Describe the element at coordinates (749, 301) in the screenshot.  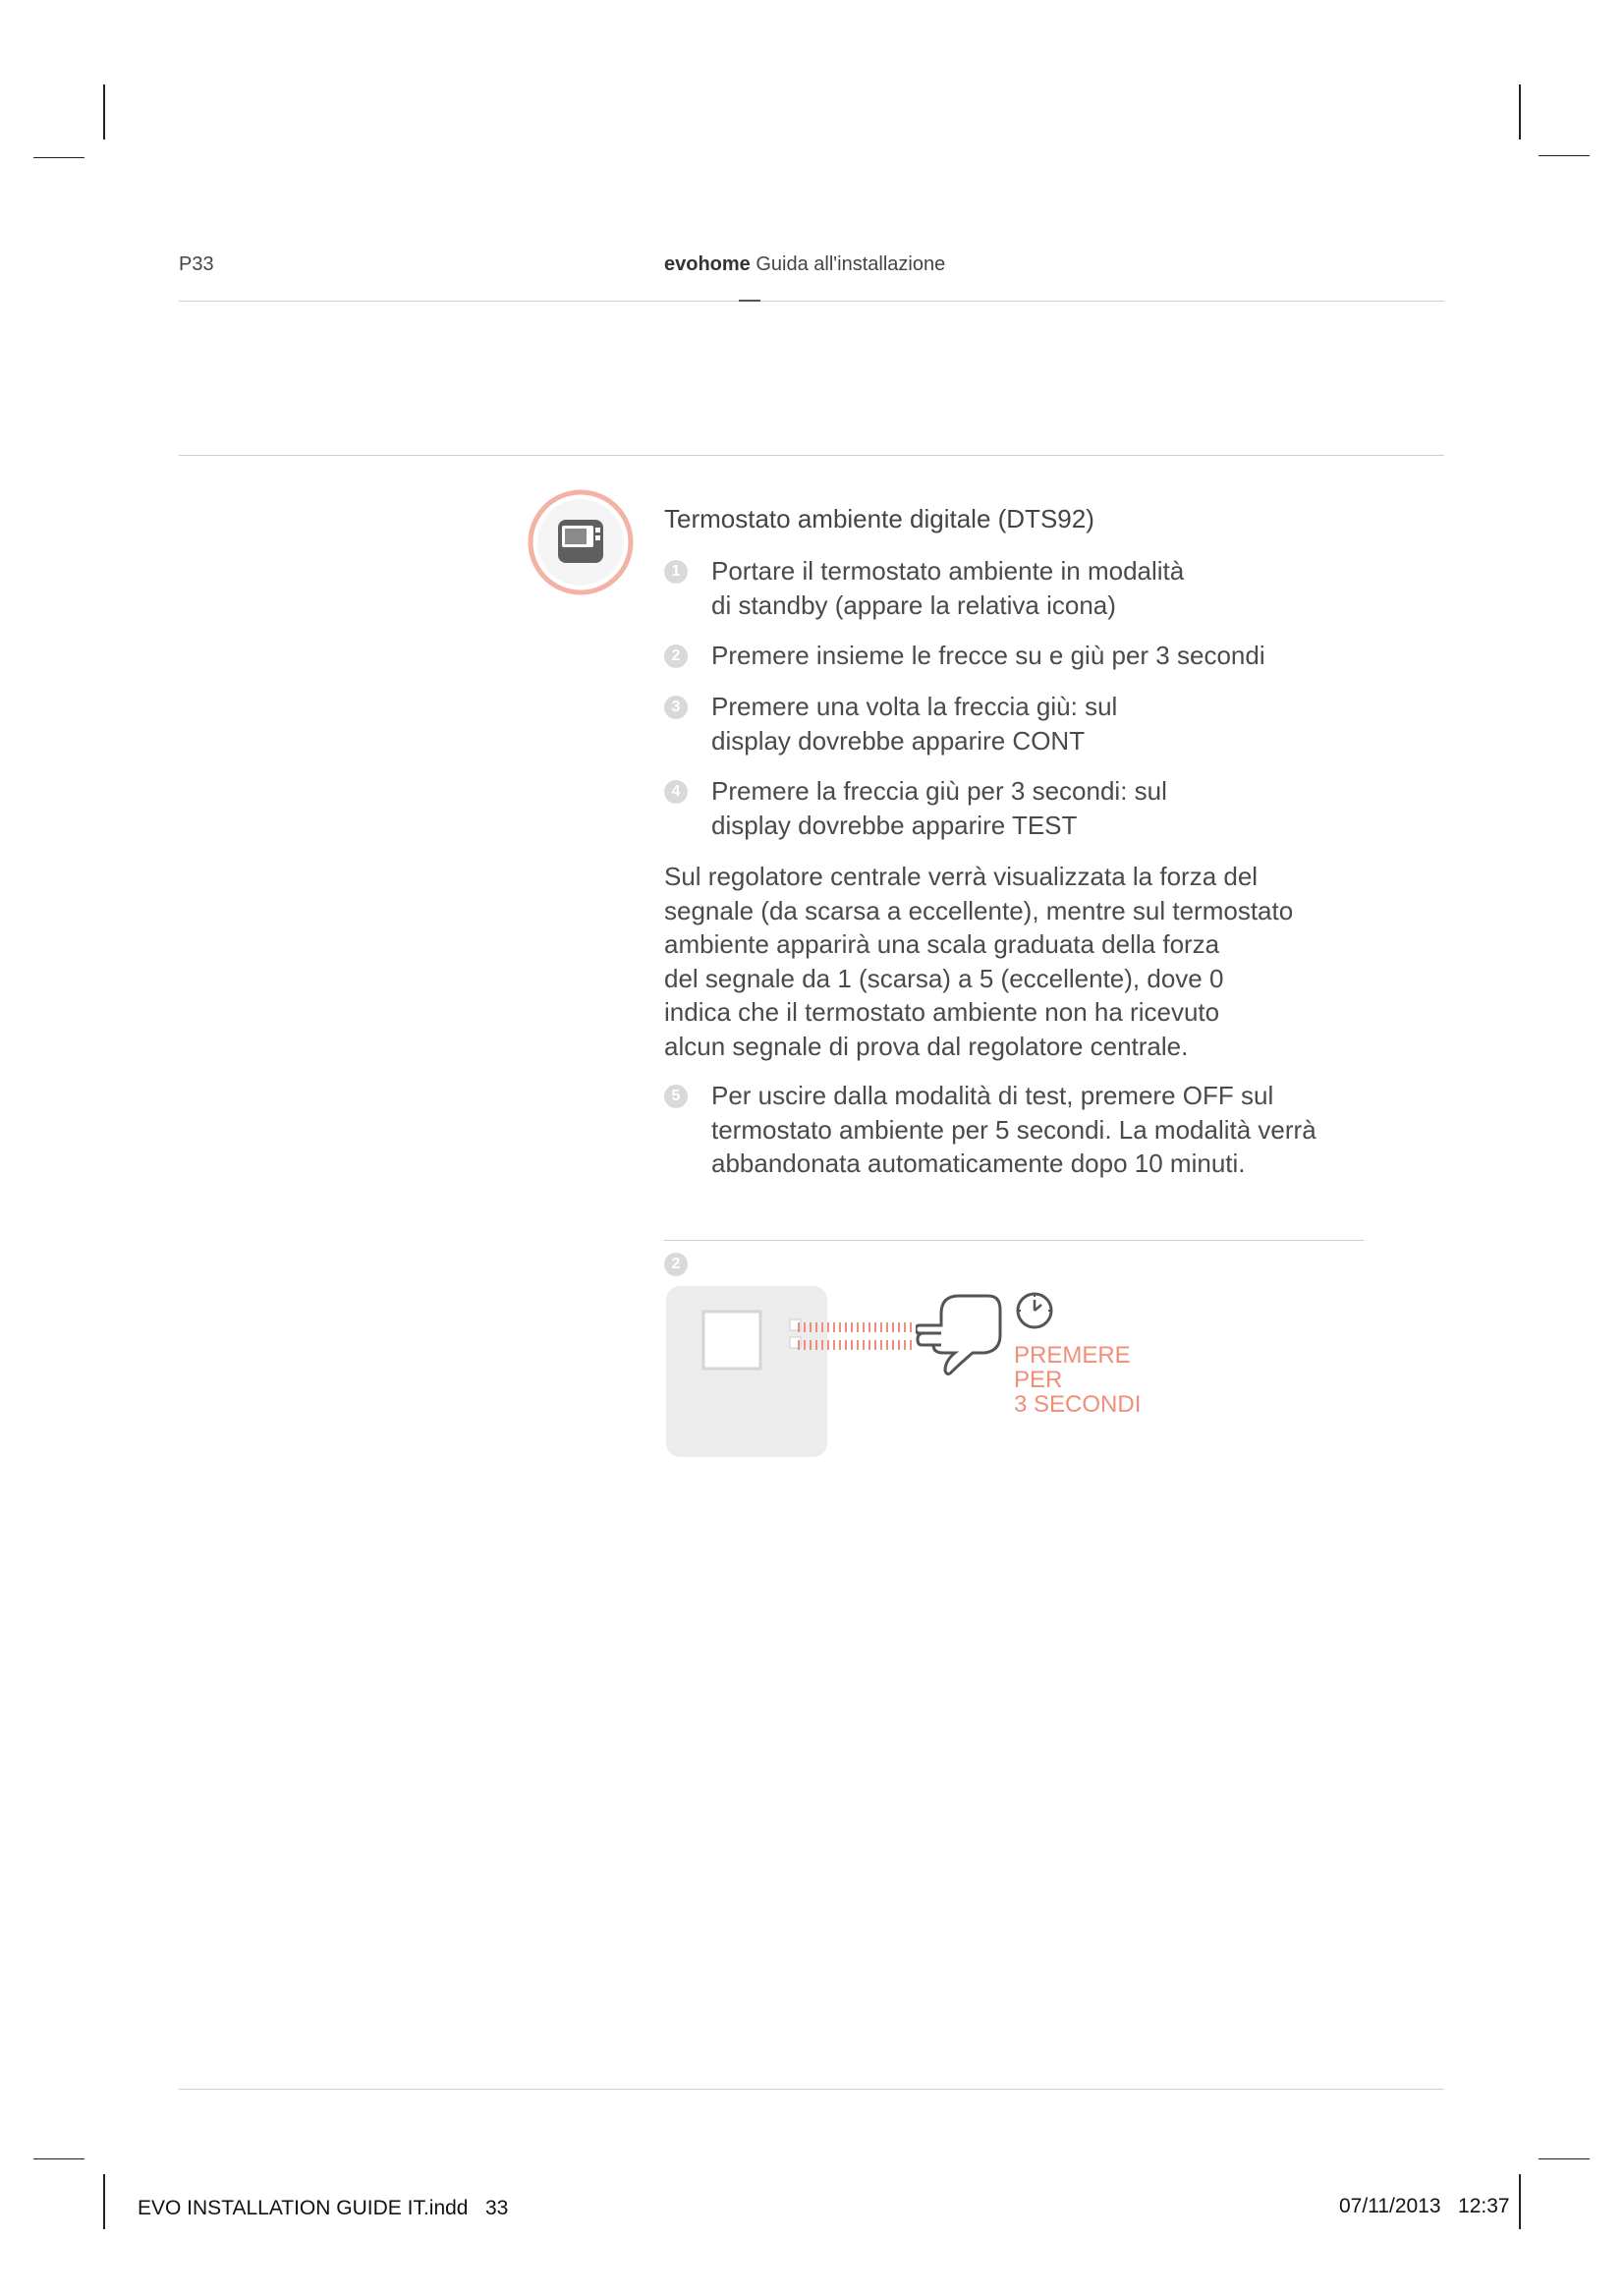
I see `header-tick` at that location.